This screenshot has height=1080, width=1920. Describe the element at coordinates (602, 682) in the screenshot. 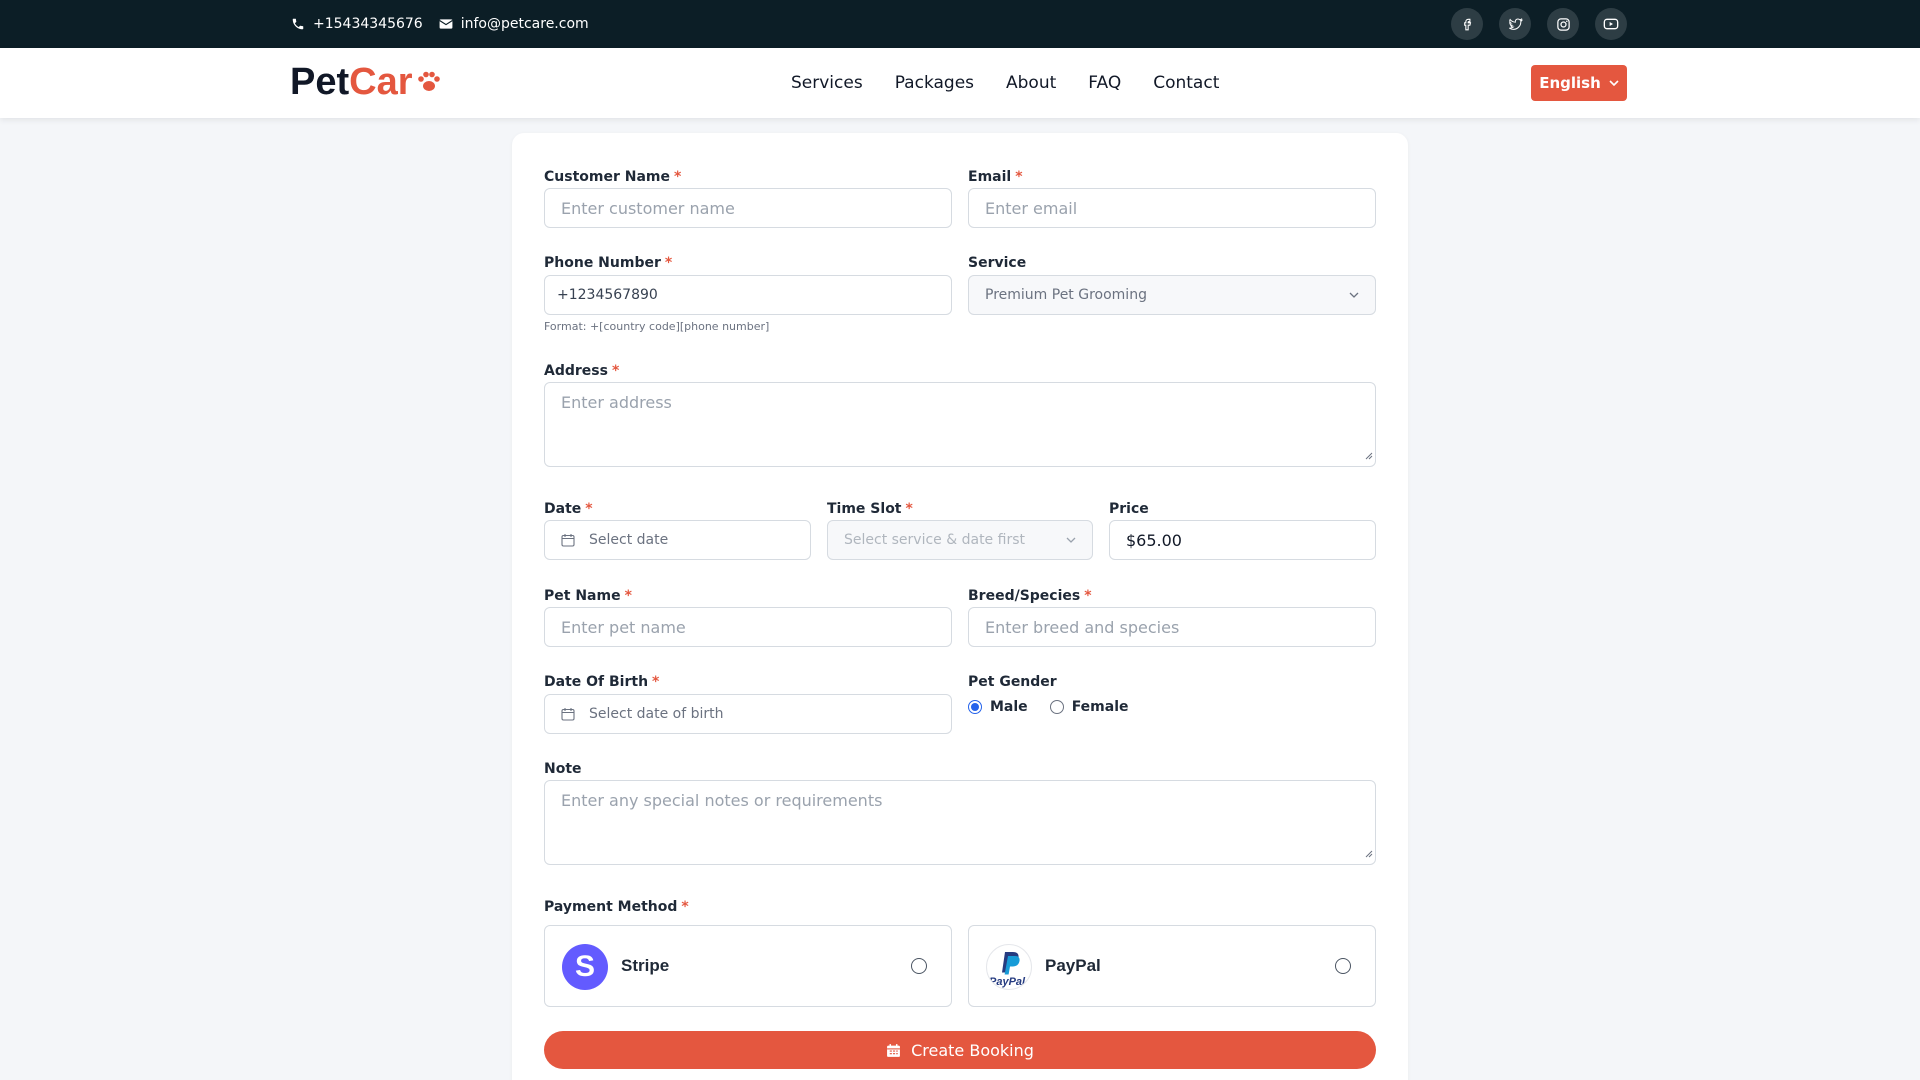

I see `dob-label: Date Of Birth *` at that location.